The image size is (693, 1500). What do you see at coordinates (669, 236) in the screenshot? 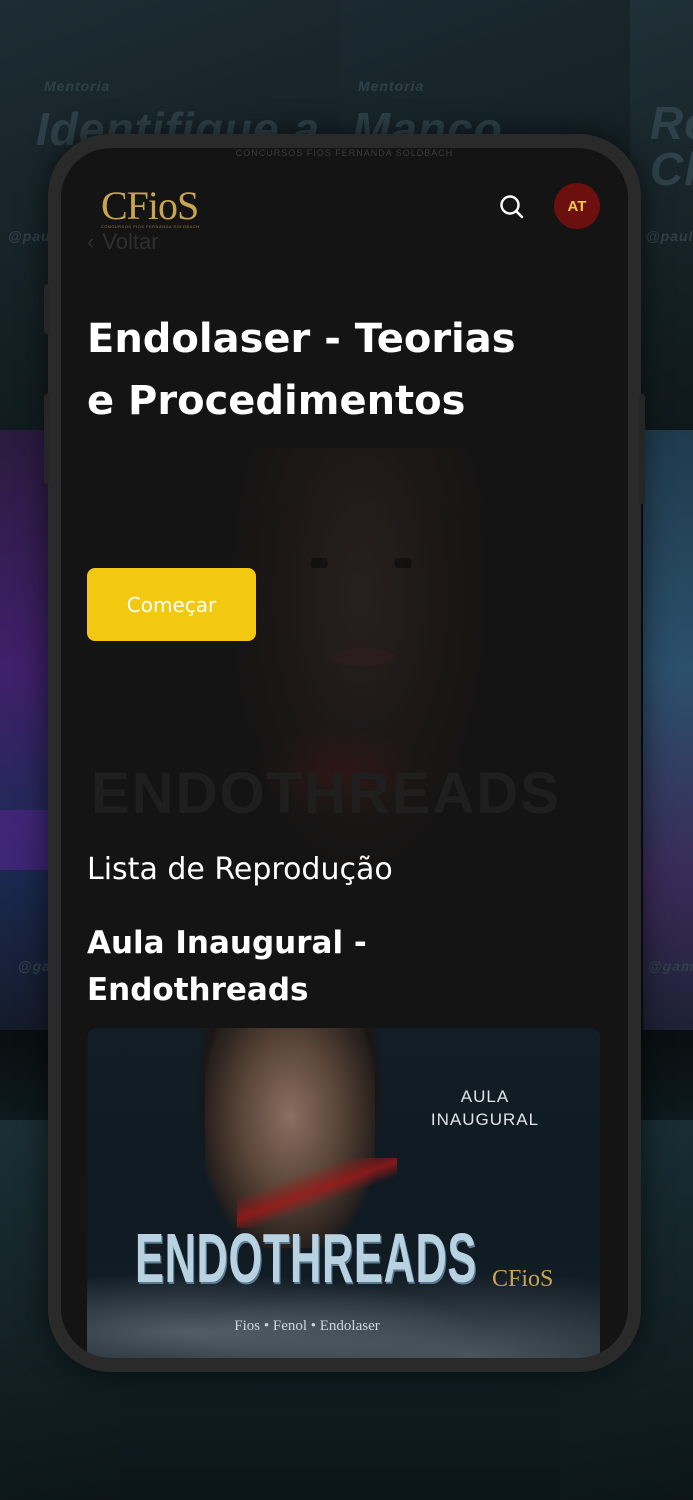
I see `background-poster-text: @paul` at bounding box center [669, 236].